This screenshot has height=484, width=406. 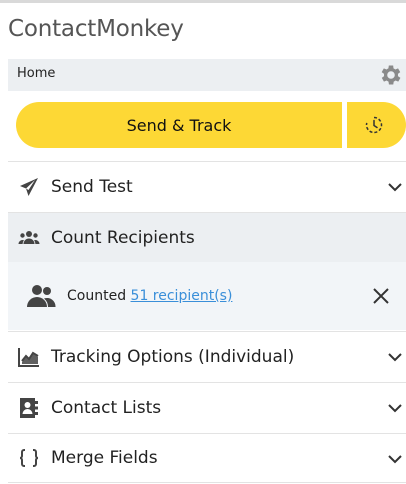 What do you see at coordinates (123, 237) in the screenshot?
I see `section-label: Count Recipients` at bounding box center [123, 237].